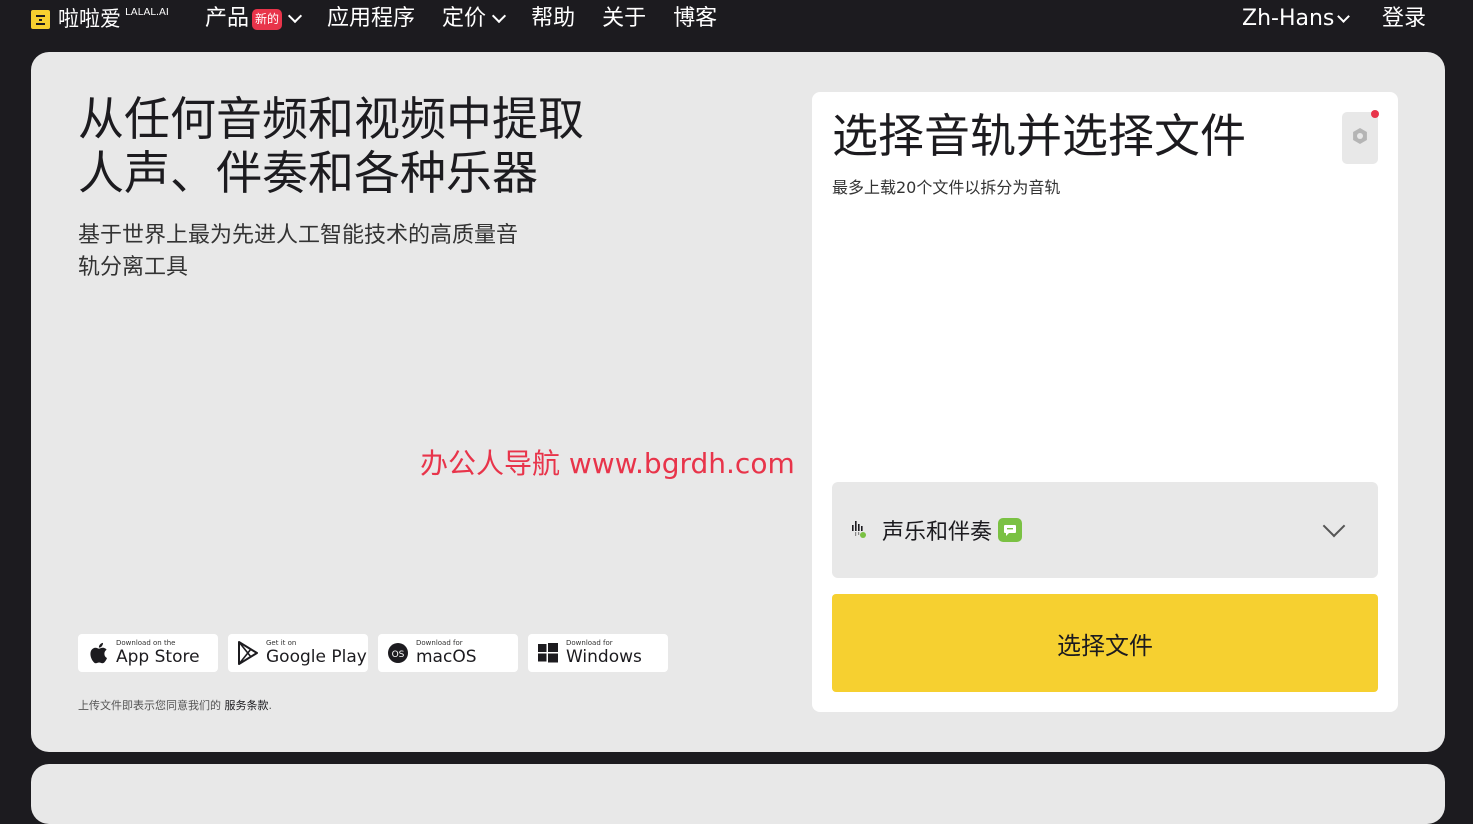 The image size is (1473, 824). I want to click on nav-item-products: 产品 新的, so click(254, 19).